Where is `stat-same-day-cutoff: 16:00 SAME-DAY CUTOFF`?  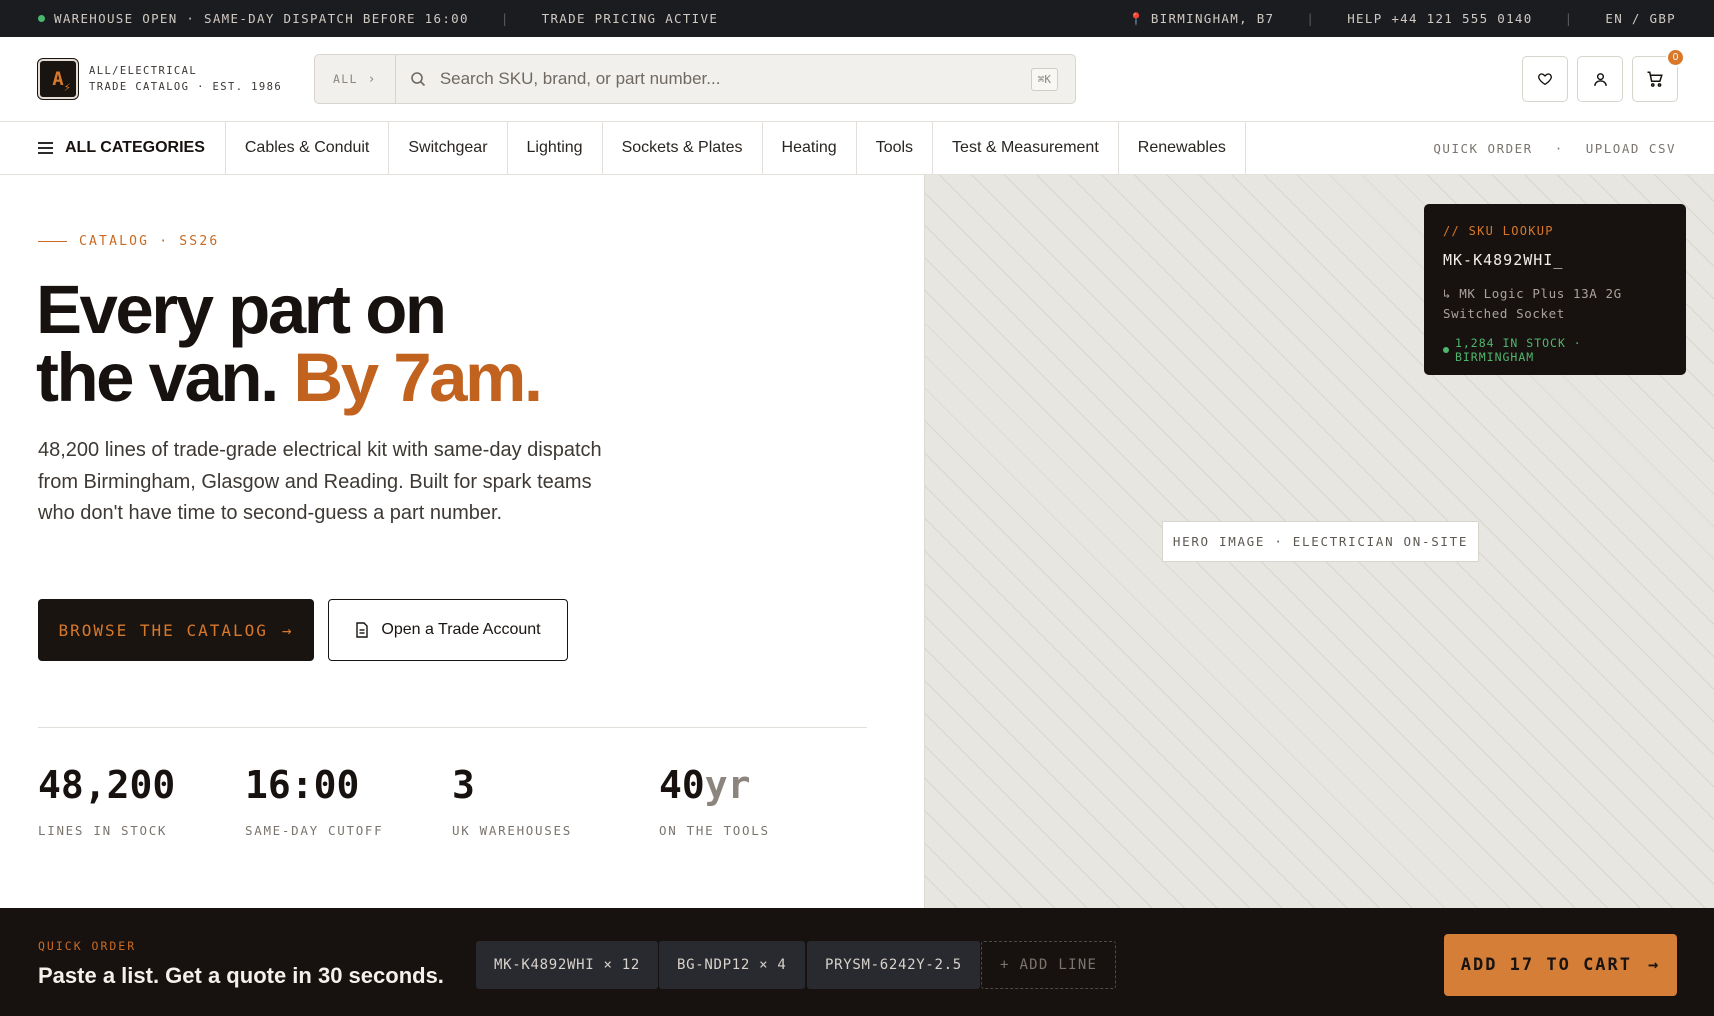
stat-same-day-cutoff: 16:00 SAME-DAY CUTOFF is located at coordinates (314, 800).